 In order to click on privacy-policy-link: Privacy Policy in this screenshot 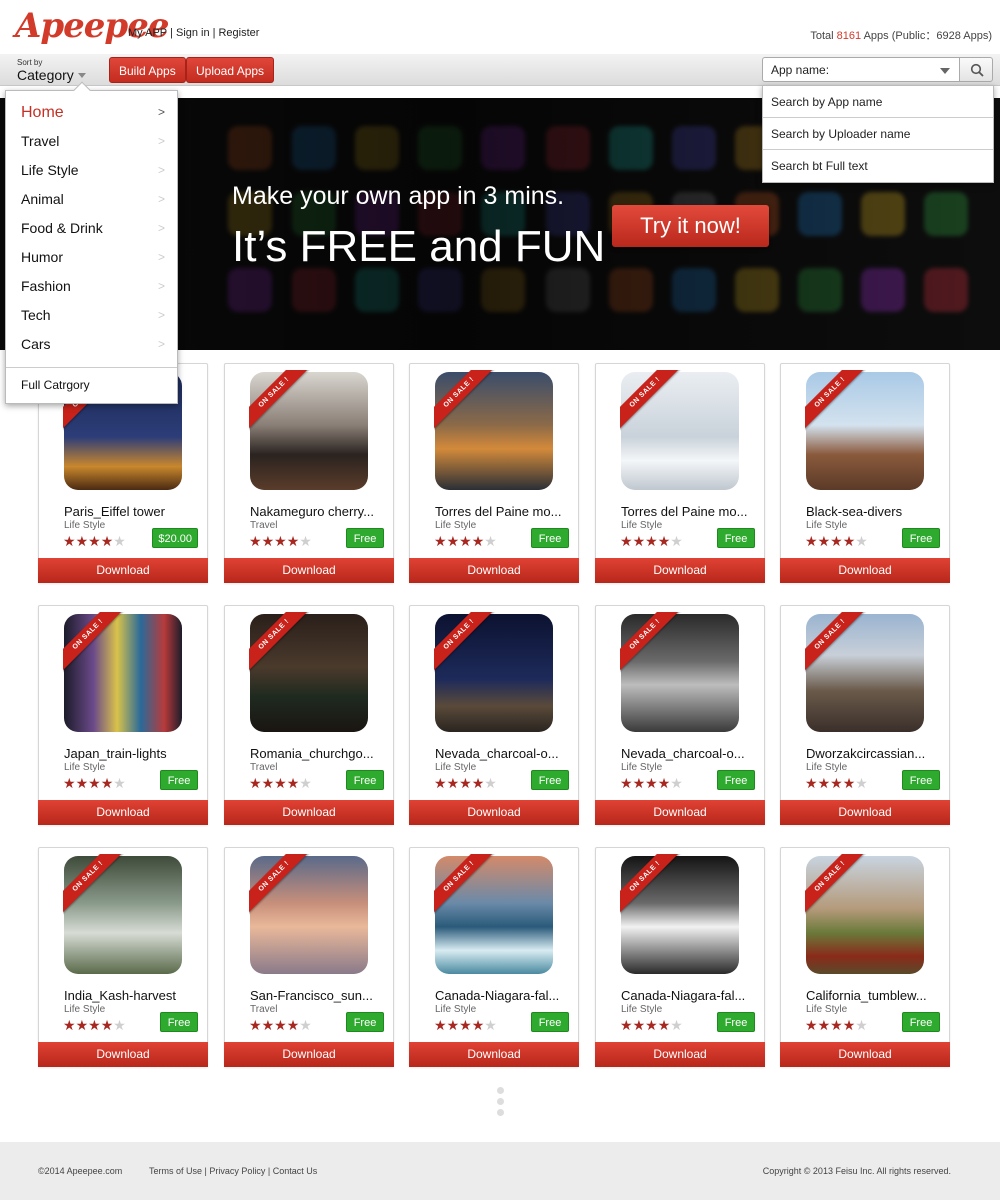, I will do `click(237, 1171)`.